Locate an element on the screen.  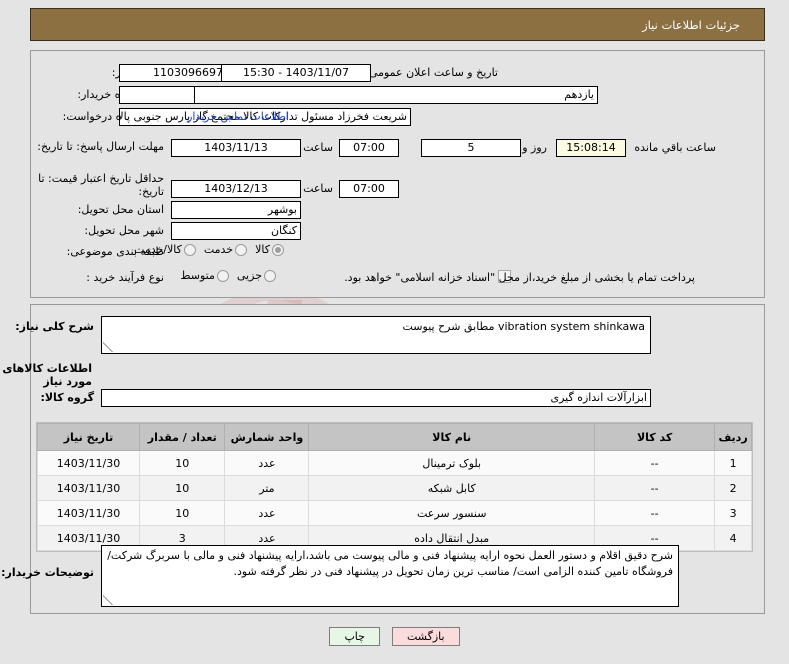
buyer-notes-label: توضیحات خریدار: is located at coordinates (47, 572).